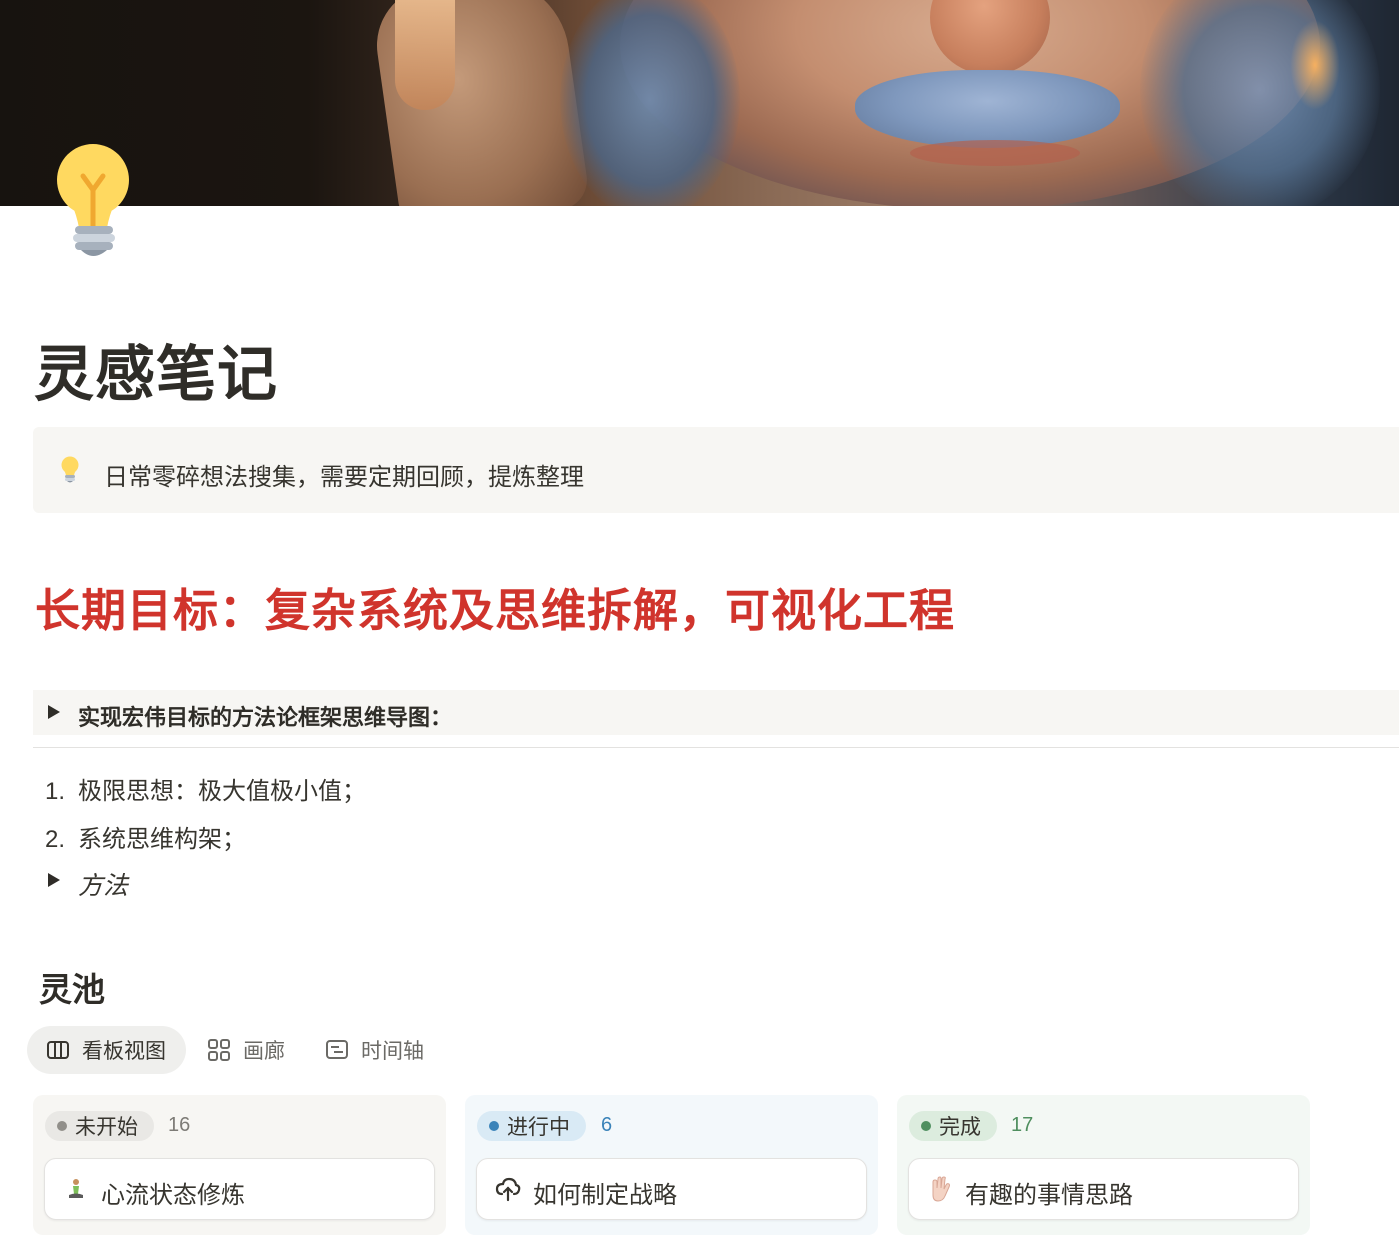 This screenshot has width=1399, height=1235. Describe the element at coordinates (538, 1127) in the screenshot. I see `status-label: 进行中` at that location.